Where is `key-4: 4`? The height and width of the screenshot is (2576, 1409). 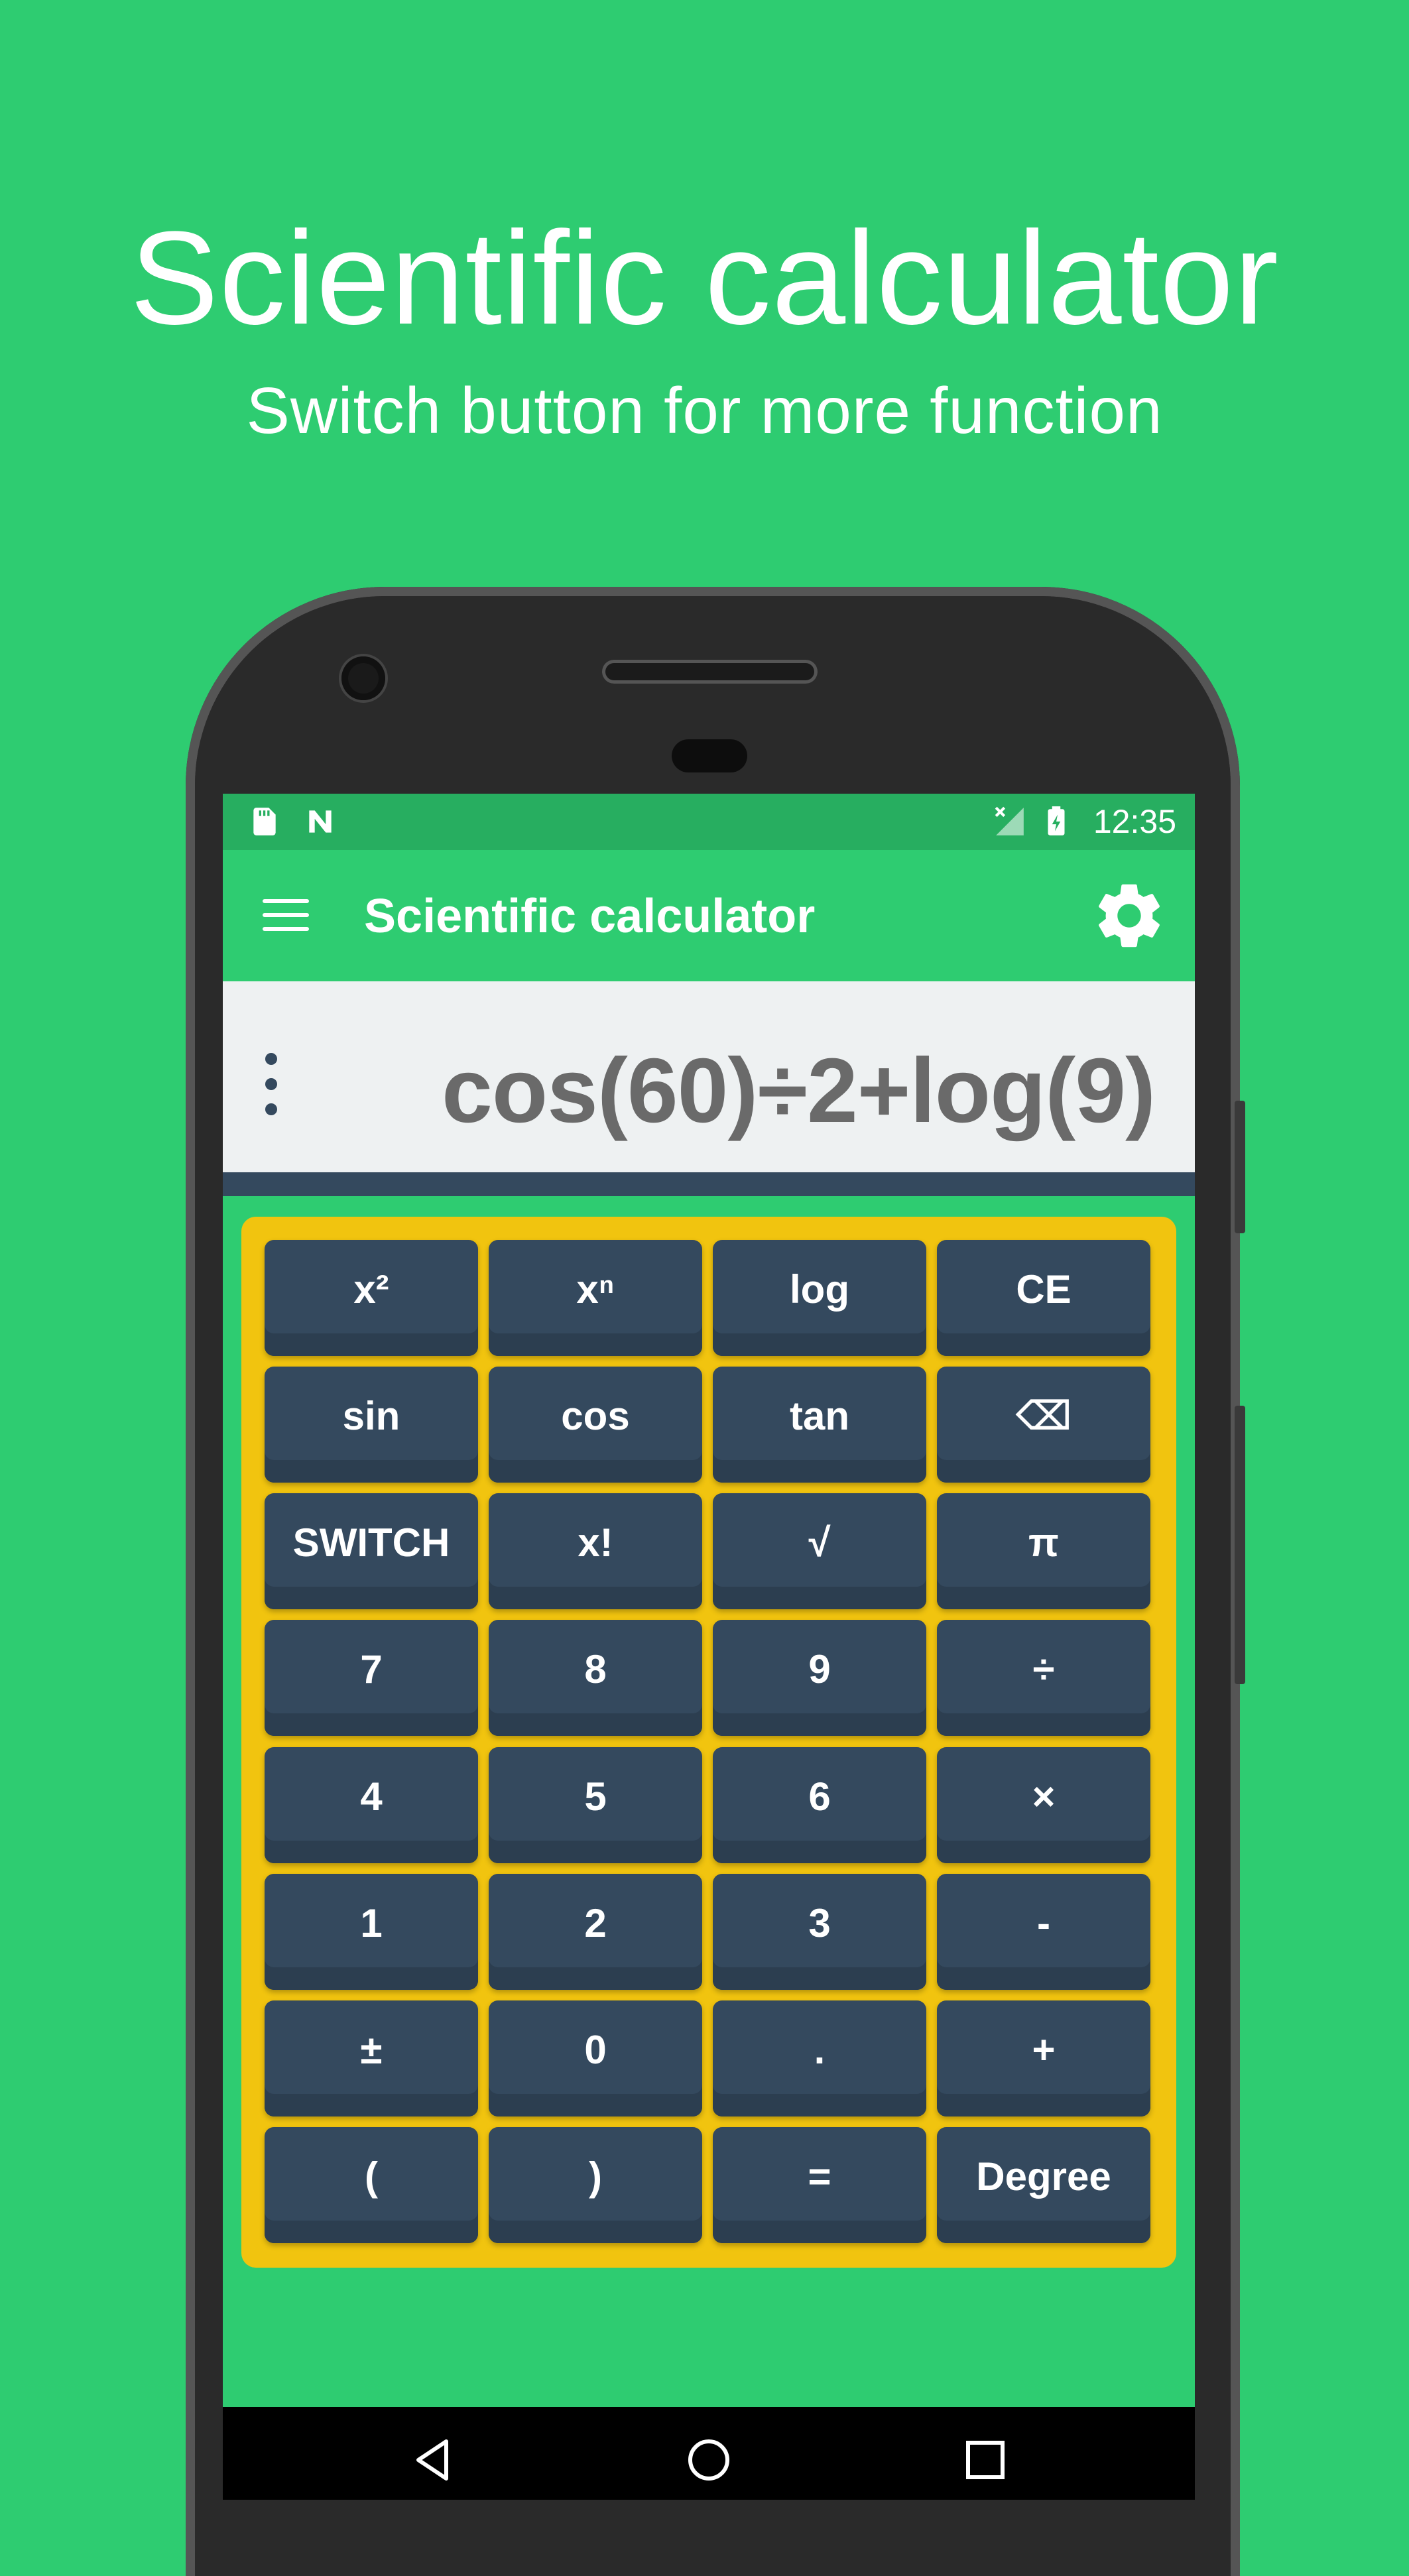
key-4: 4 is located at coordinates (372, 1805).